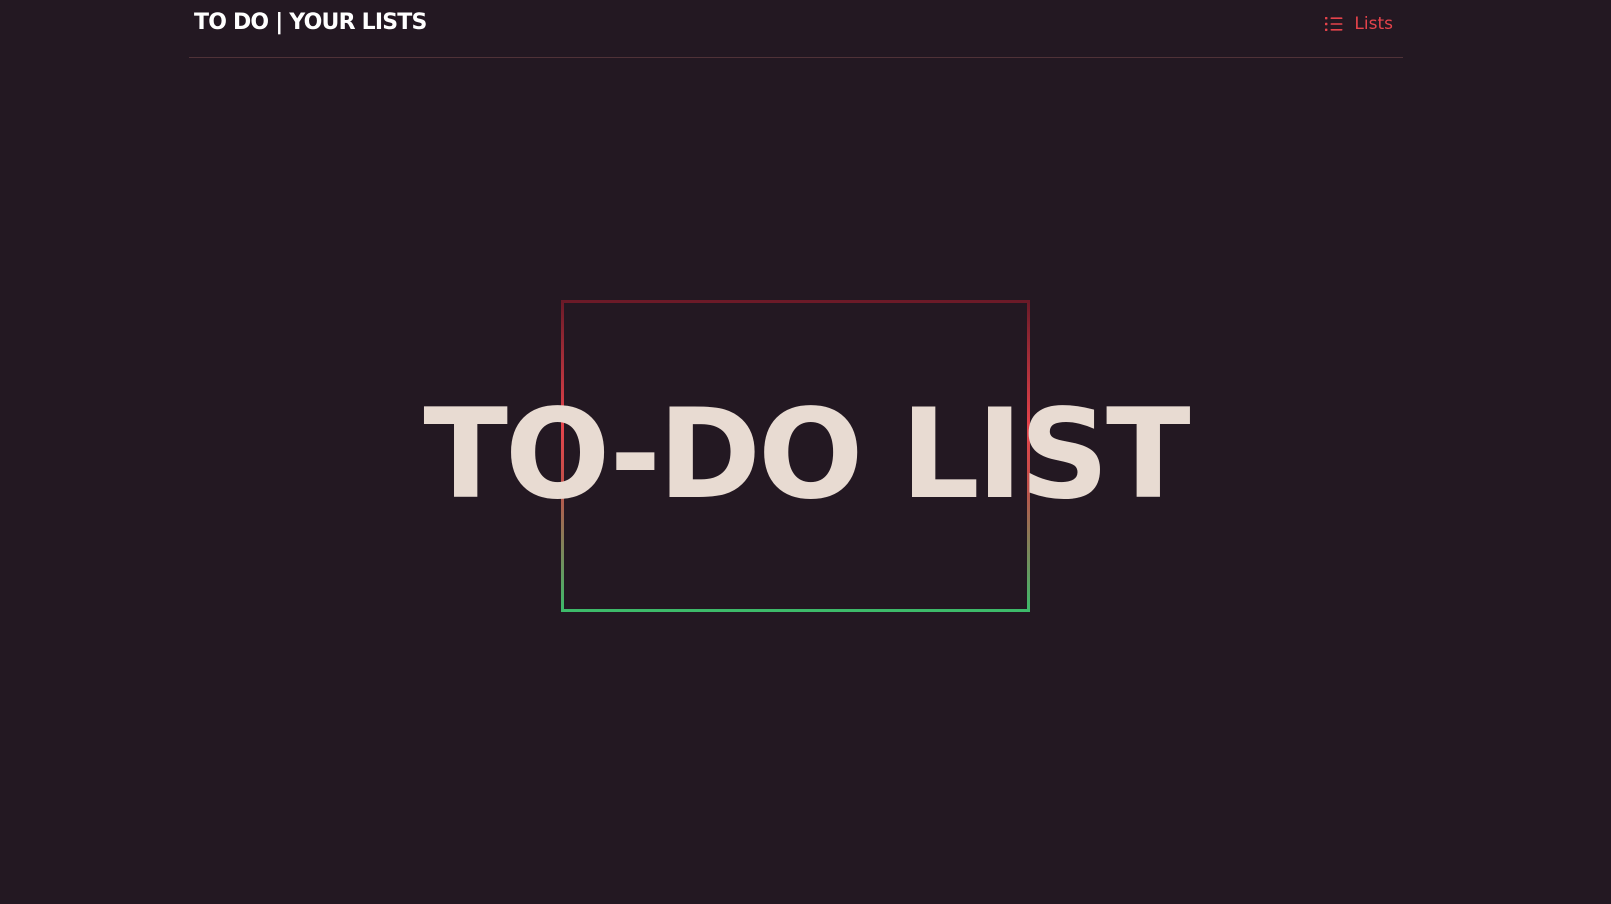  Describe the element at coordinates (1334, 24) in the screenshot. I see `list-icon` at that location.